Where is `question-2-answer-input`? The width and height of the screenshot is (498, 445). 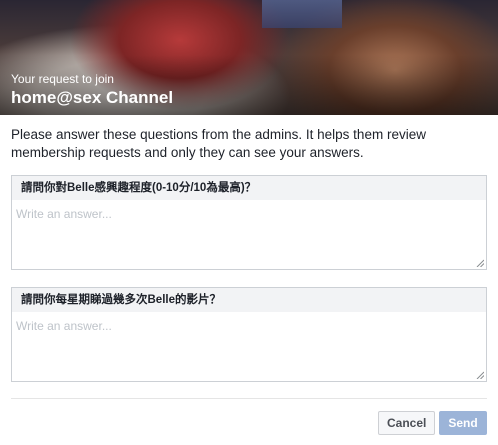
question-2-answer-input is located at coordinates (249, 346).